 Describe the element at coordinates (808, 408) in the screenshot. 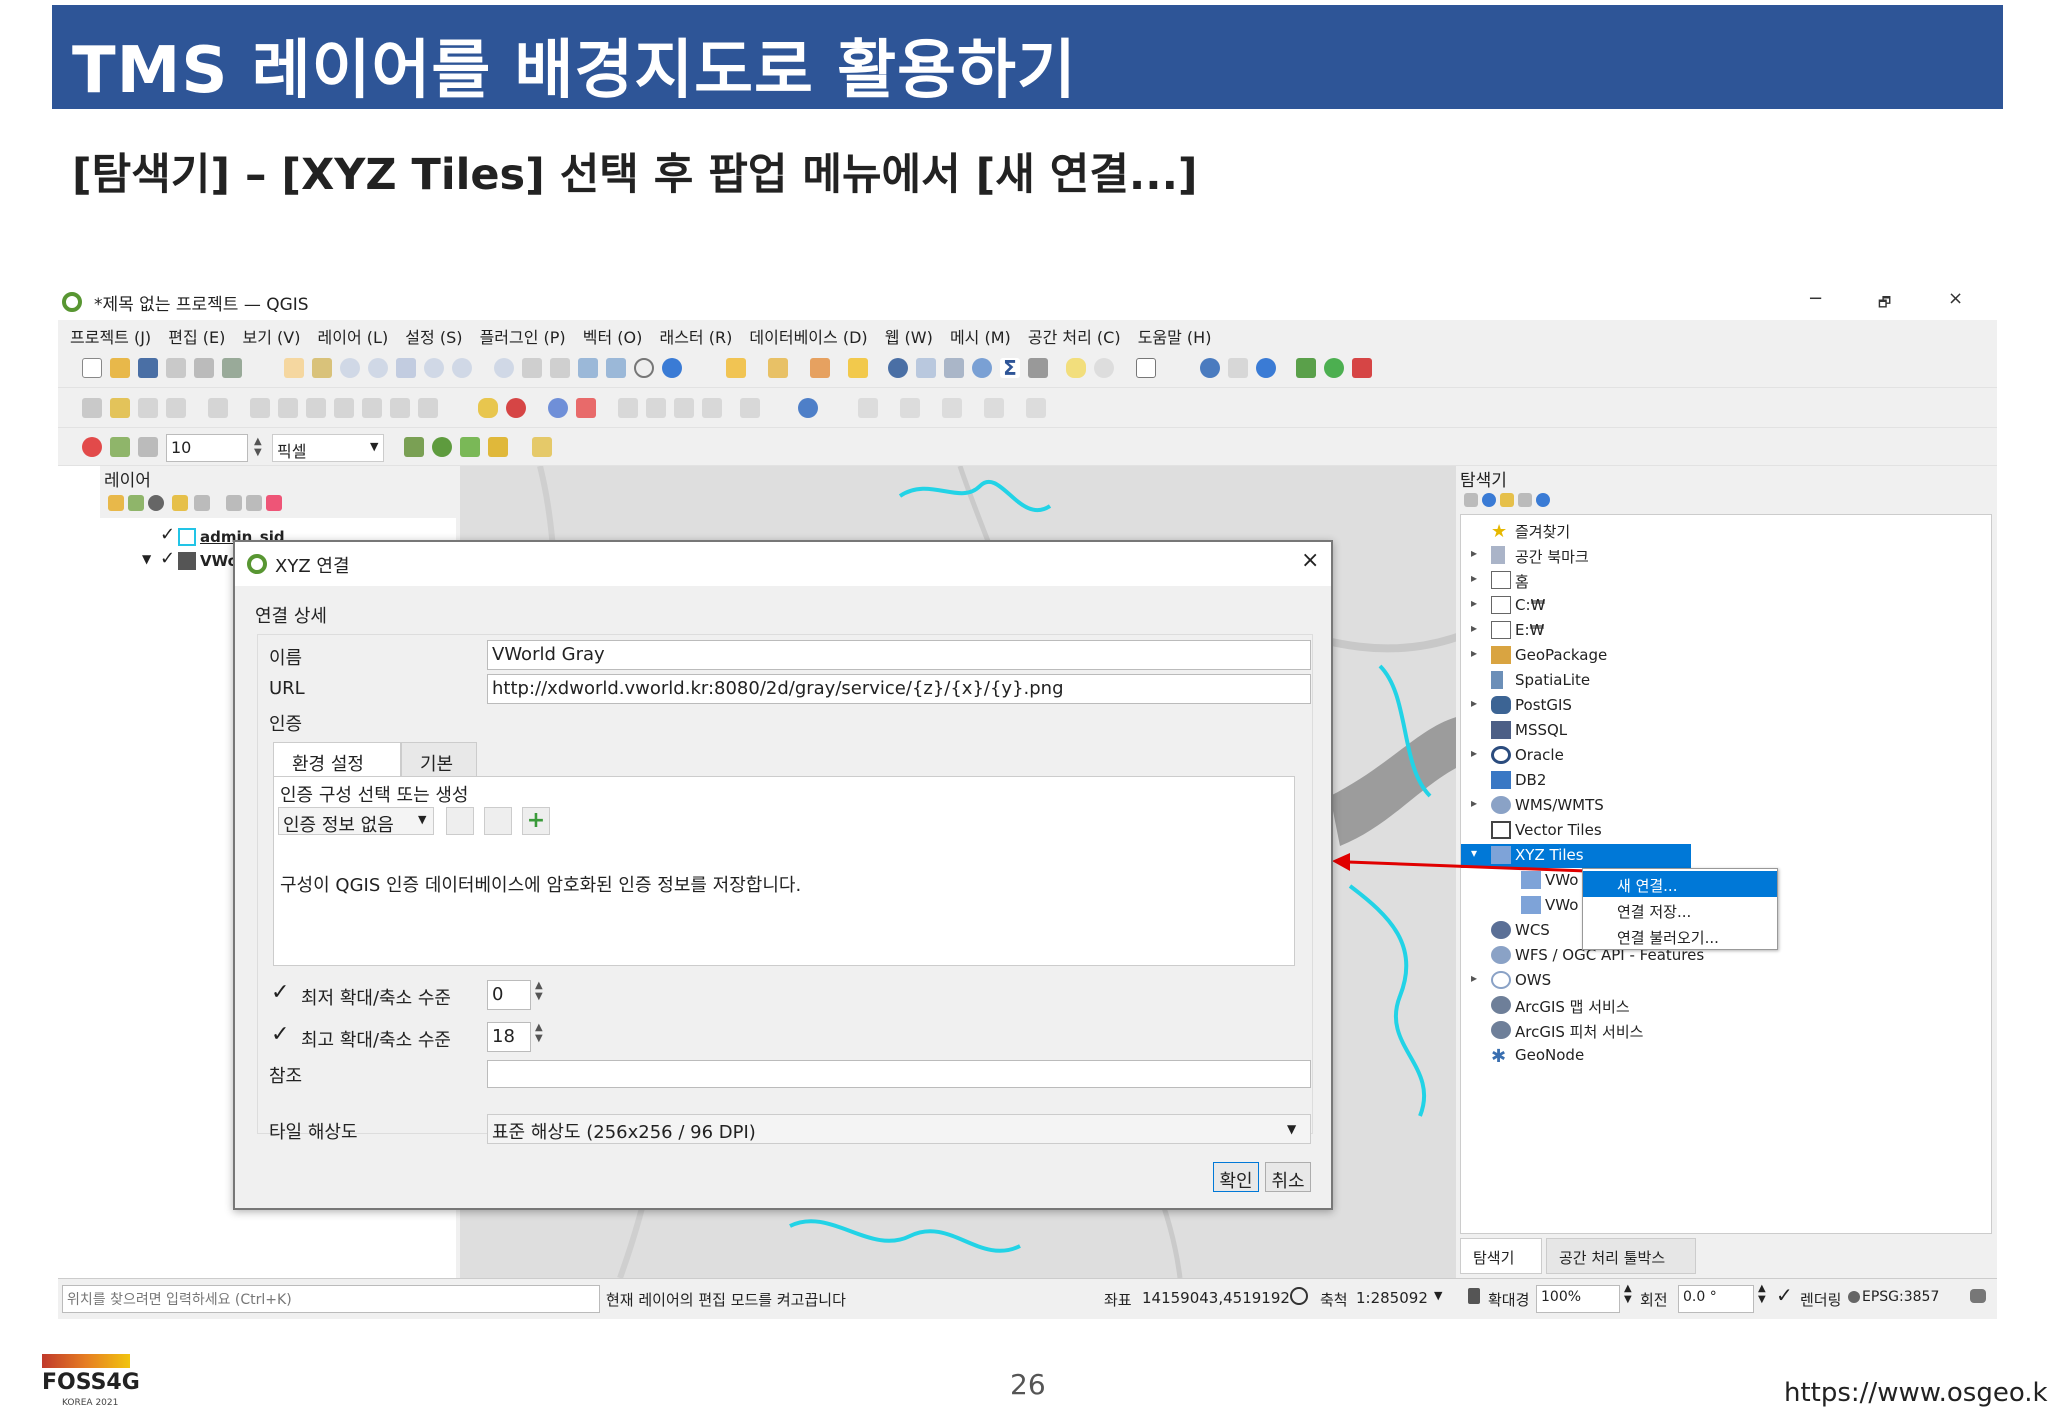

I see `georeferencer-icon` at that location.